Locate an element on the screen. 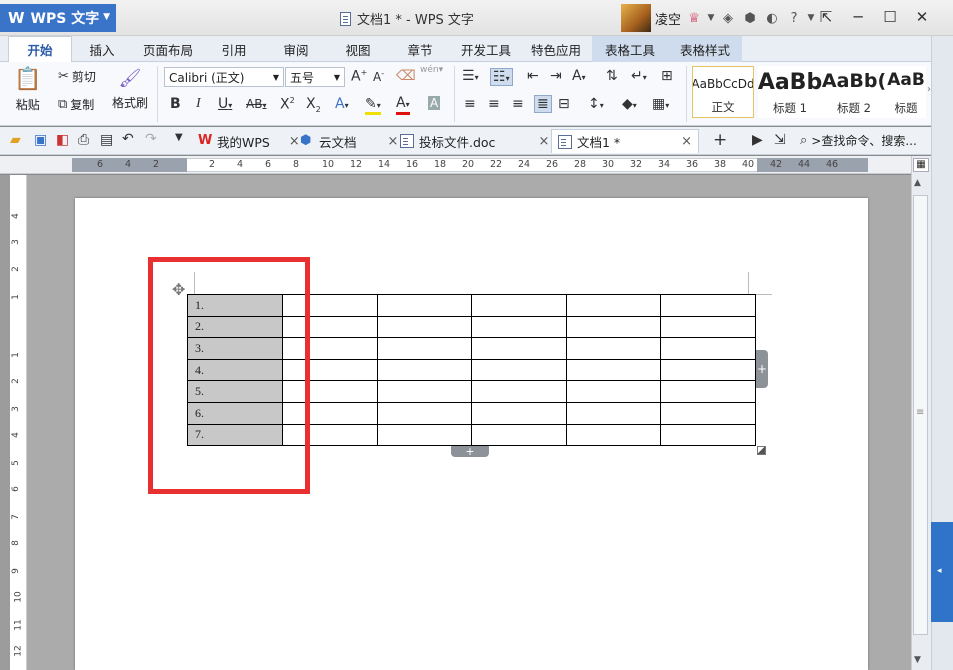 This screenshot has width=953, height=670. italic-icon: I is located at coordinates (198, 104).